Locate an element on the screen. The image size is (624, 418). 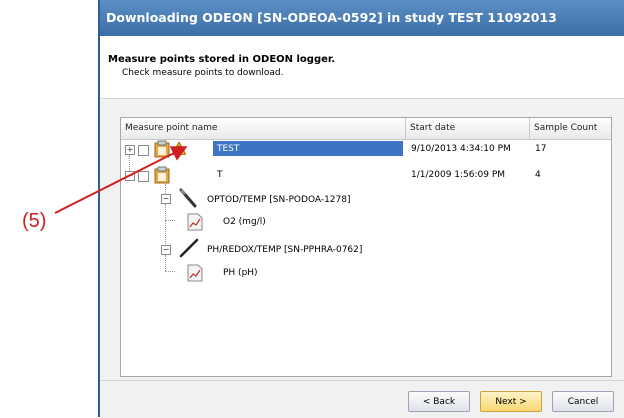
annotation-arrow is located at coordinates (121, 180).